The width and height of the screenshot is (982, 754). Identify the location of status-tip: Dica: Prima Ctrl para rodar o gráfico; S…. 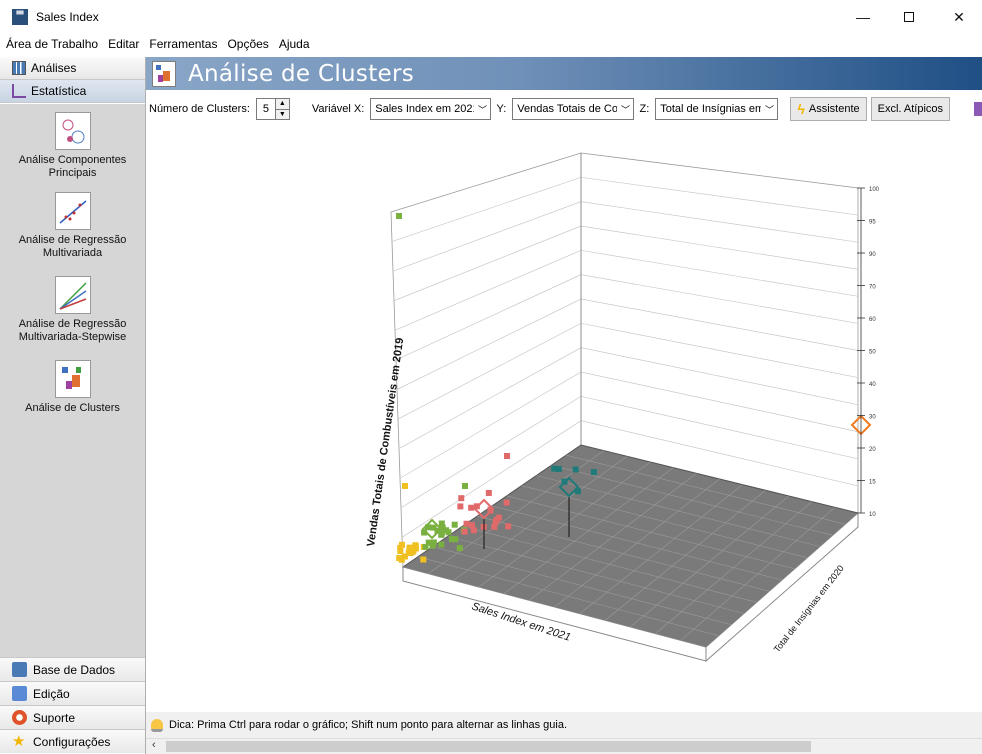
(368, 725).